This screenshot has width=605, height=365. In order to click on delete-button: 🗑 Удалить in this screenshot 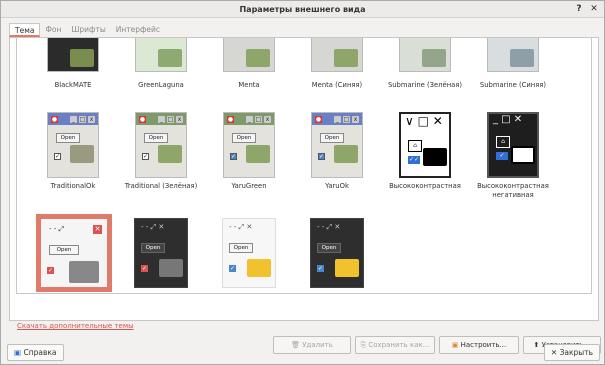, I will do `click(312, 345)`.